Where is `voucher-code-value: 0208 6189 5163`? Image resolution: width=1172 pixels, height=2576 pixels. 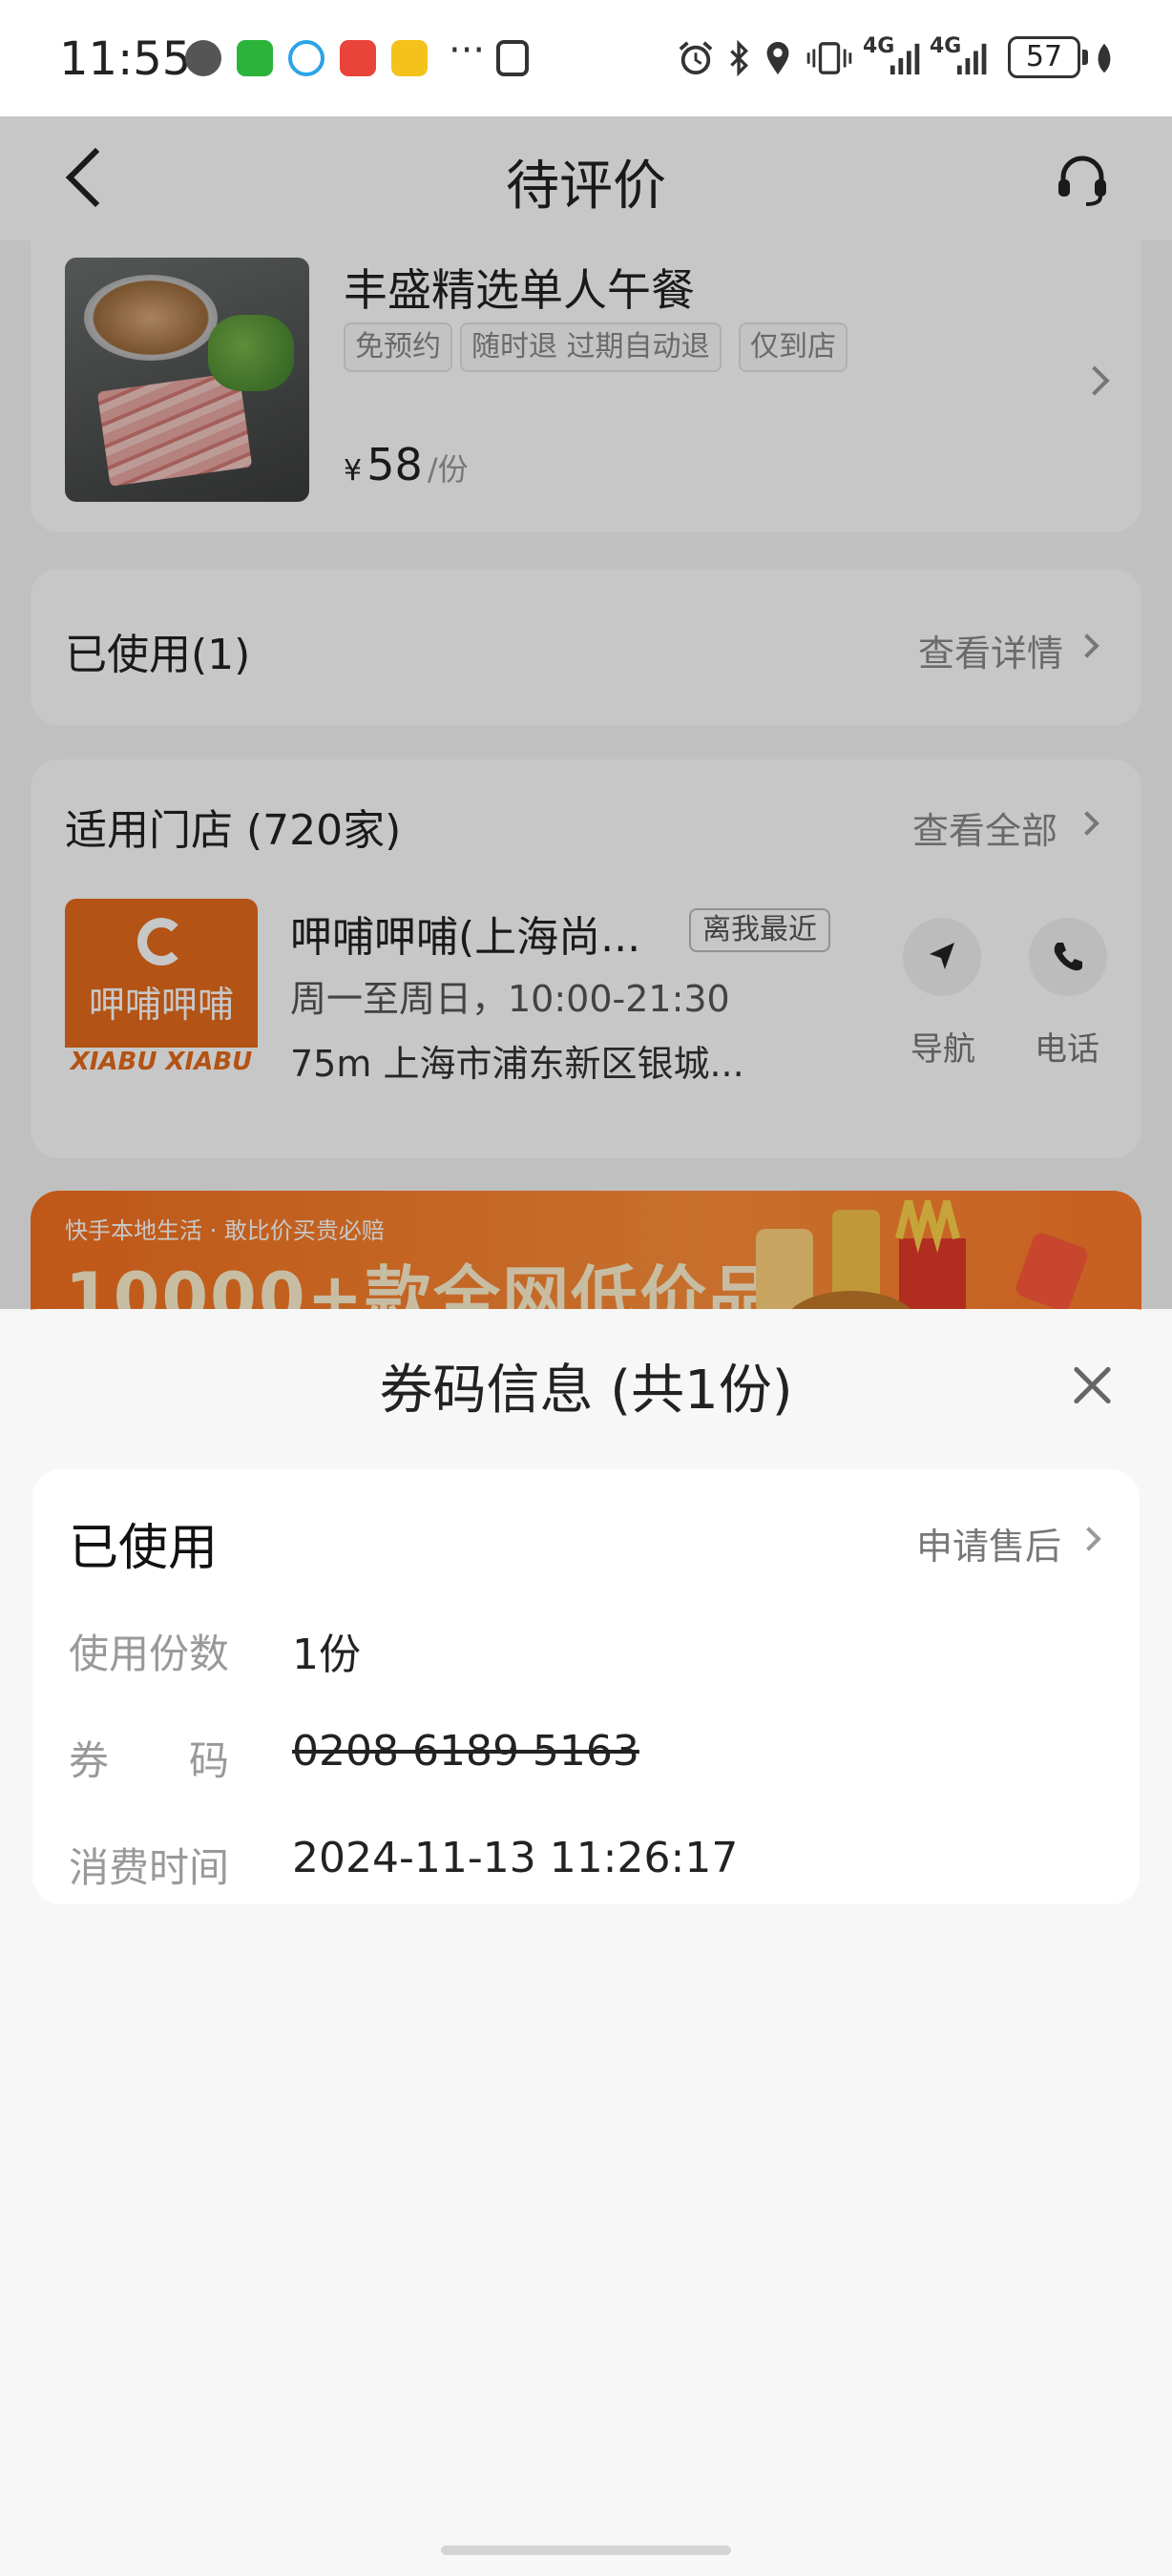
voucher-code-value: 0208 6189 5163 is located at coordinates (465, 1751).